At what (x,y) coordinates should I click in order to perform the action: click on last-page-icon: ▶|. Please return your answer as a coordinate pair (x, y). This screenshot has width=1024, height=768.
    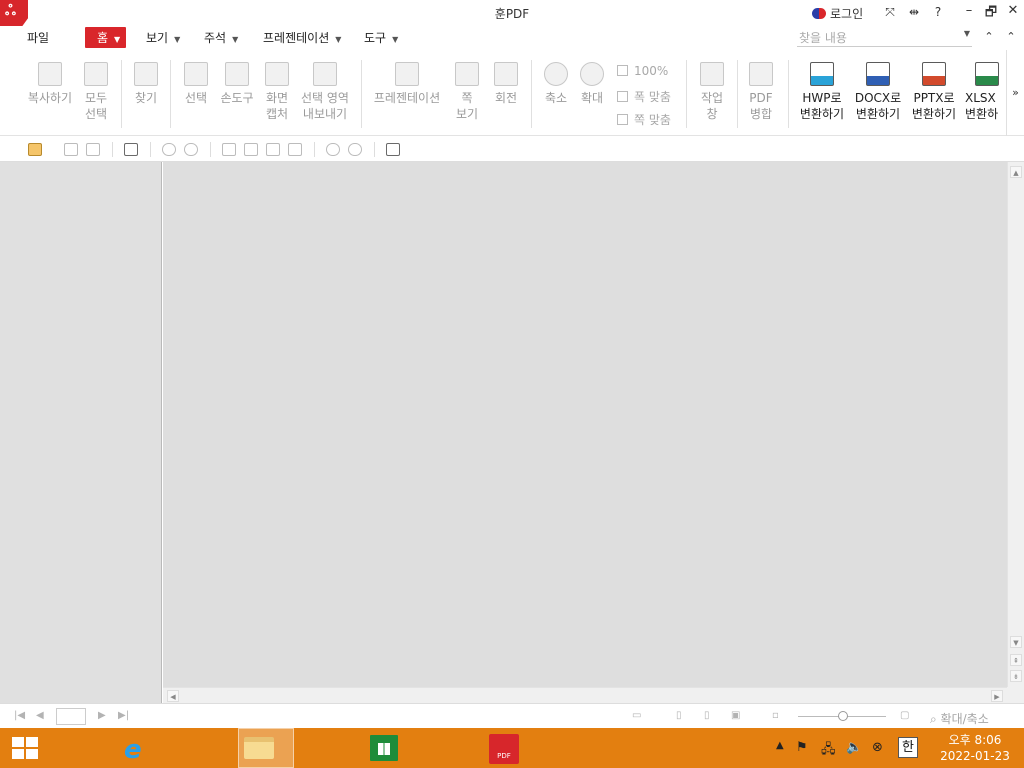
    Looking at the image, I should click on (123, 715).